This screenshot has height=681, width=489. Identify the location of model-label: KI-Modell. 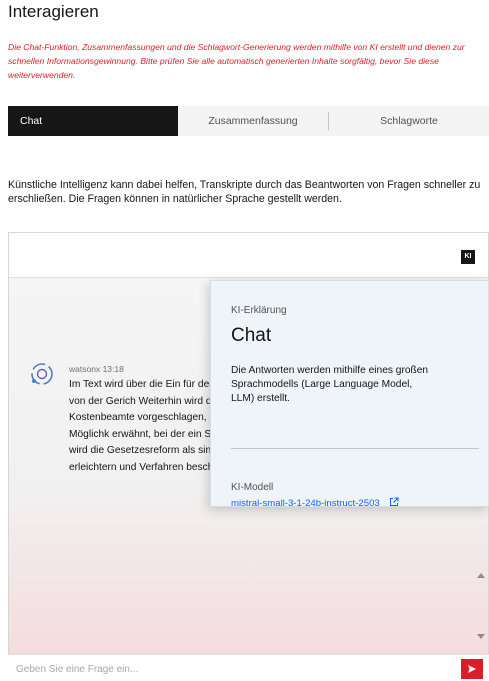
(252, 487).